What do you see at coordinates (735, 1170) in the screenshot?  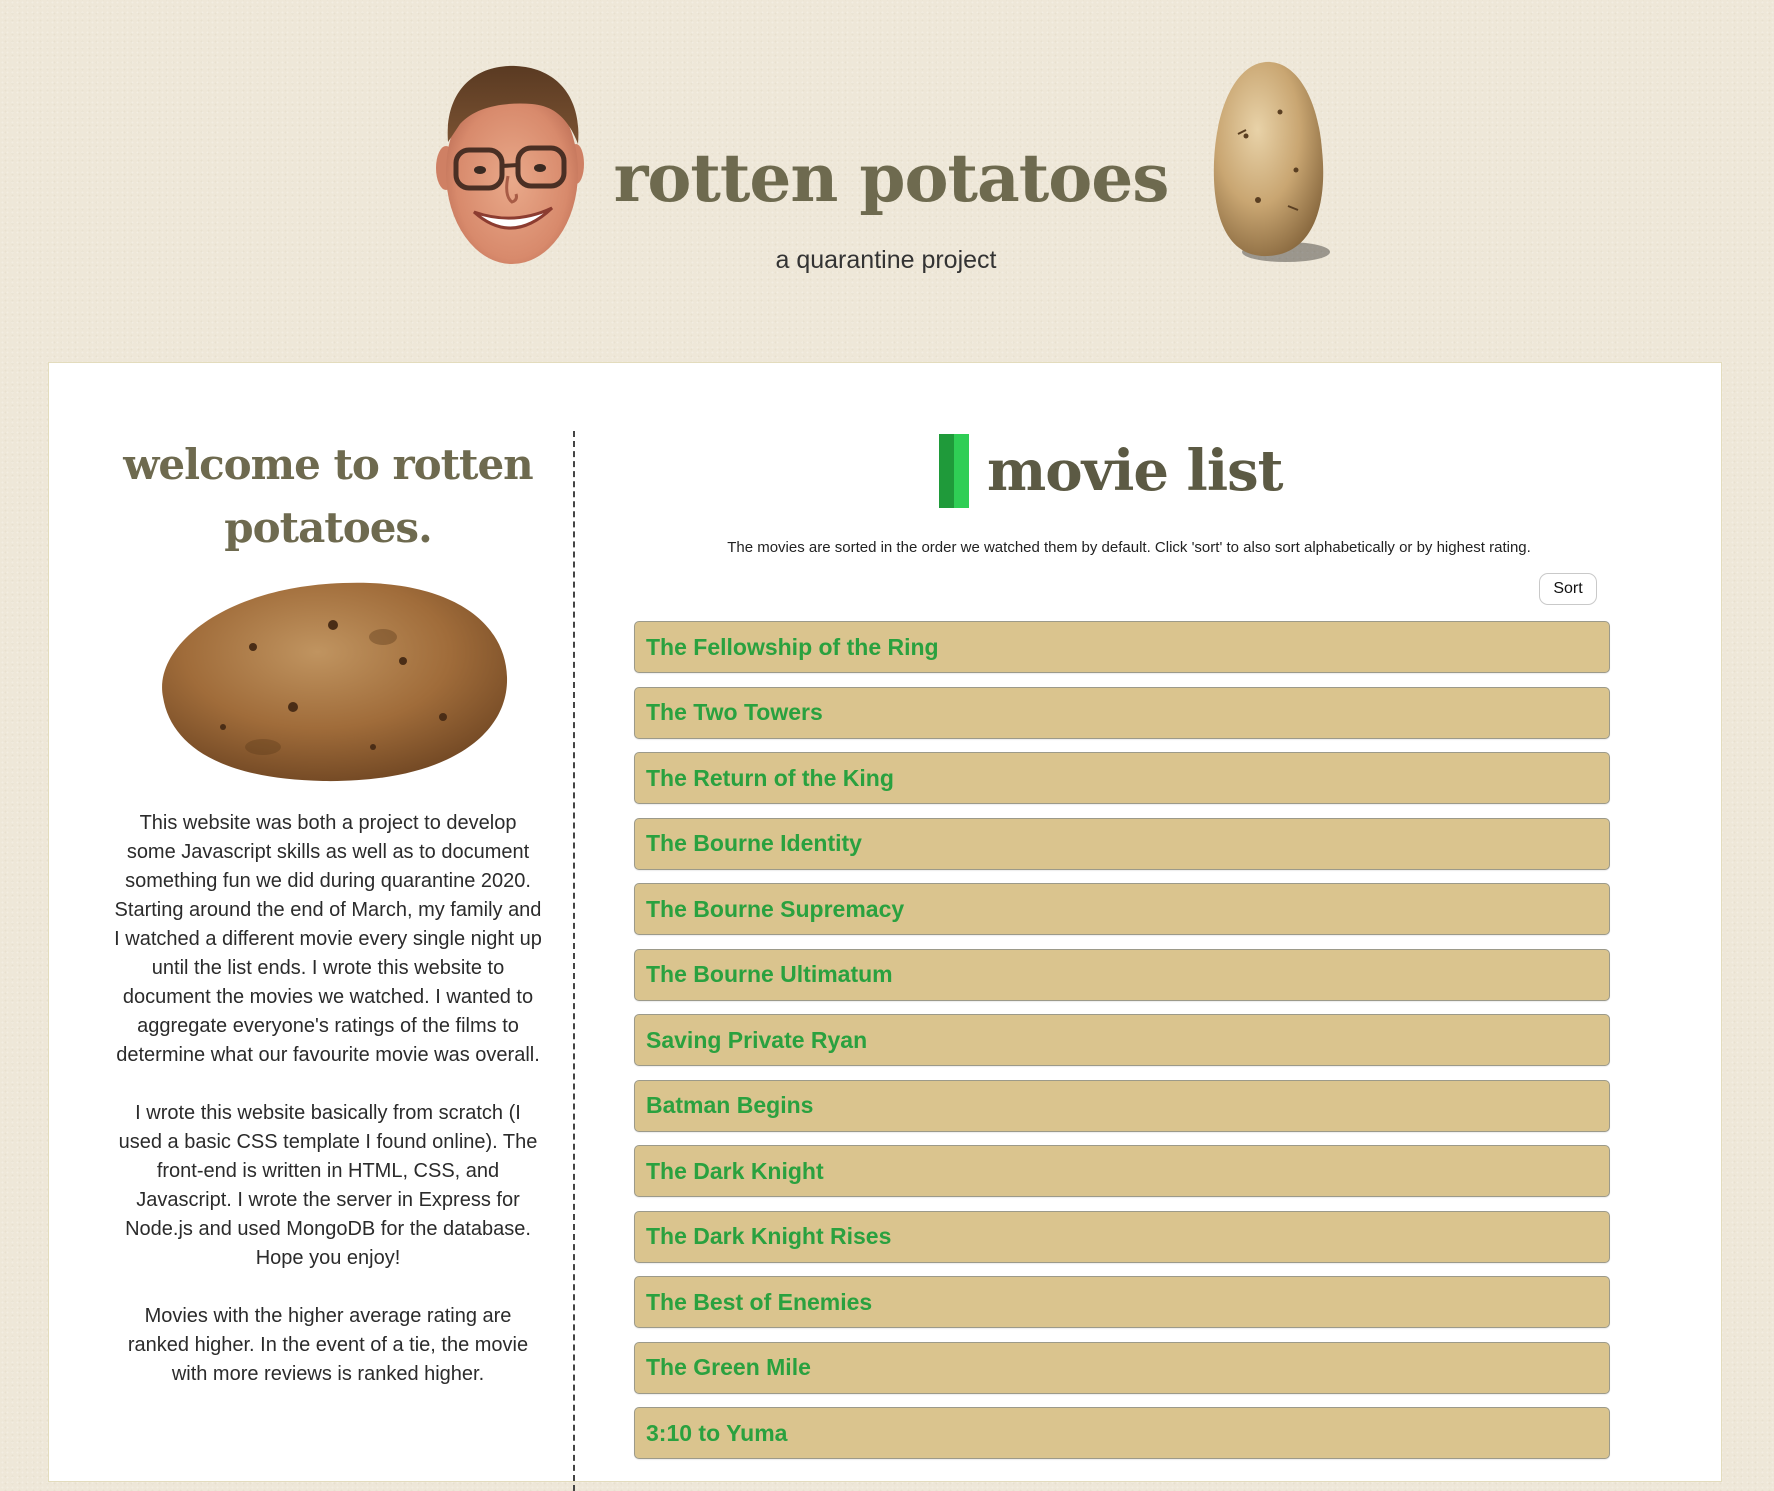 I see `movie-title: The Dark Knight` at bounding box center [735, 1170].